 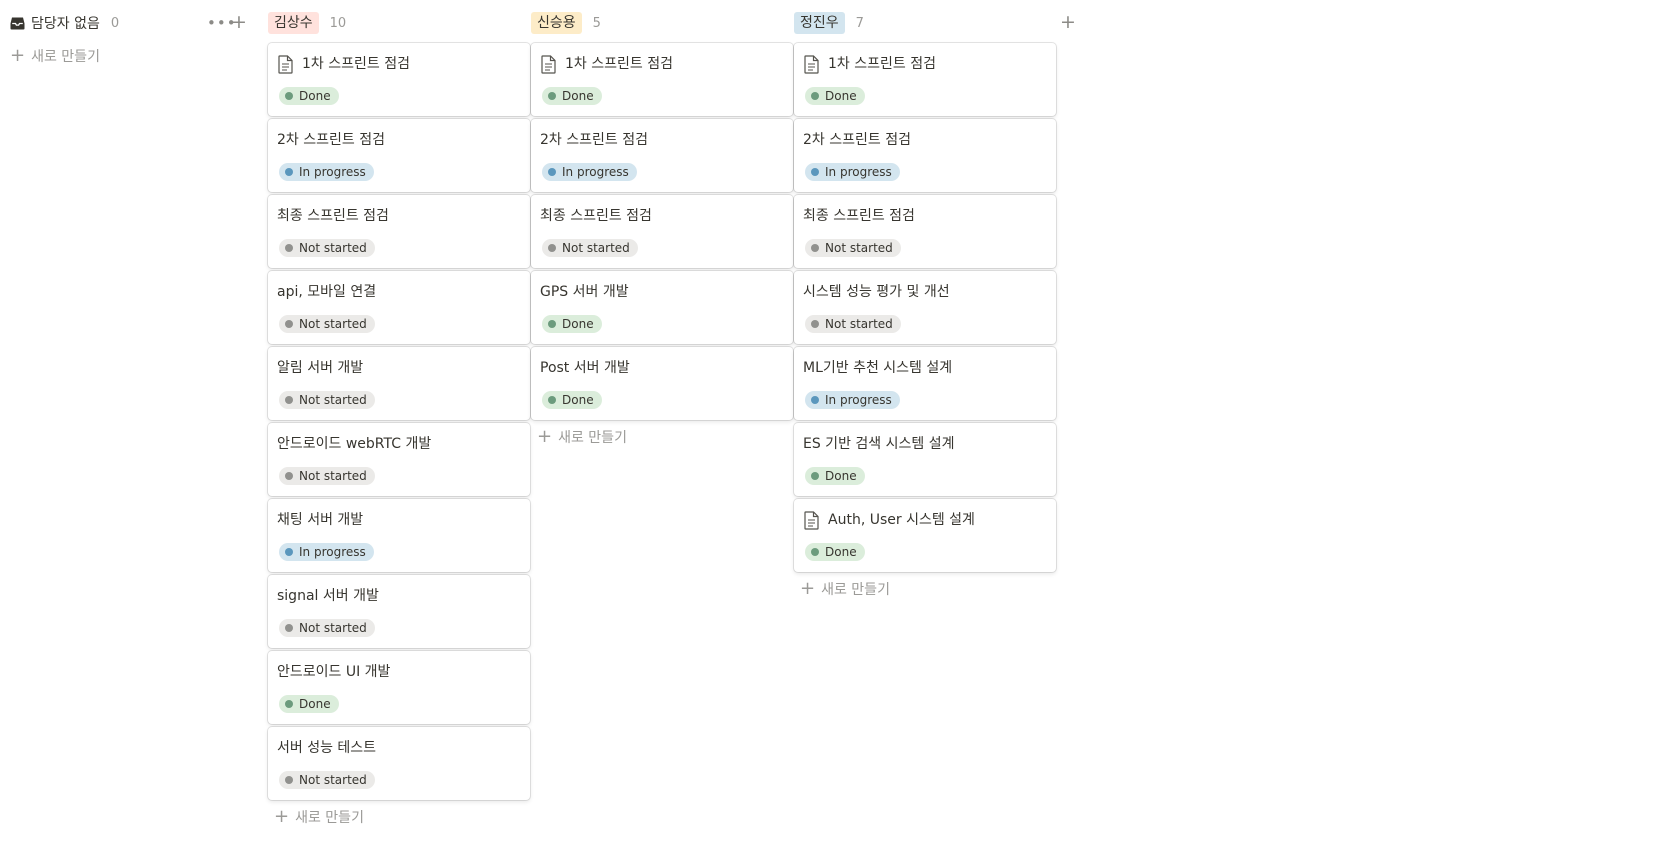 I want to click on group-count: 5, so click(x=596, y=23).